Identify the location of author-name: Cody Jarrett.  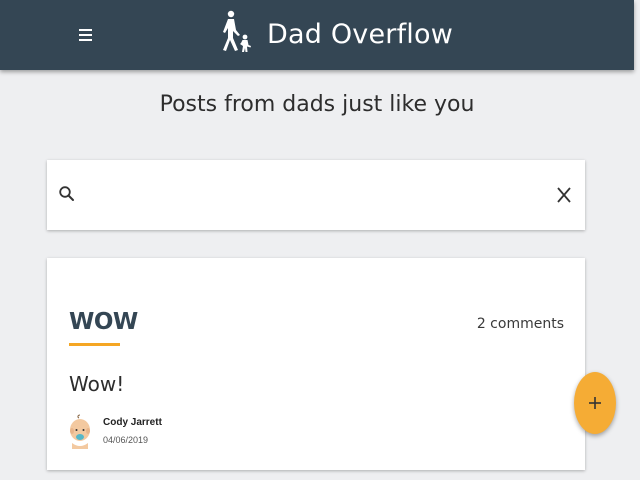
(132, 422).